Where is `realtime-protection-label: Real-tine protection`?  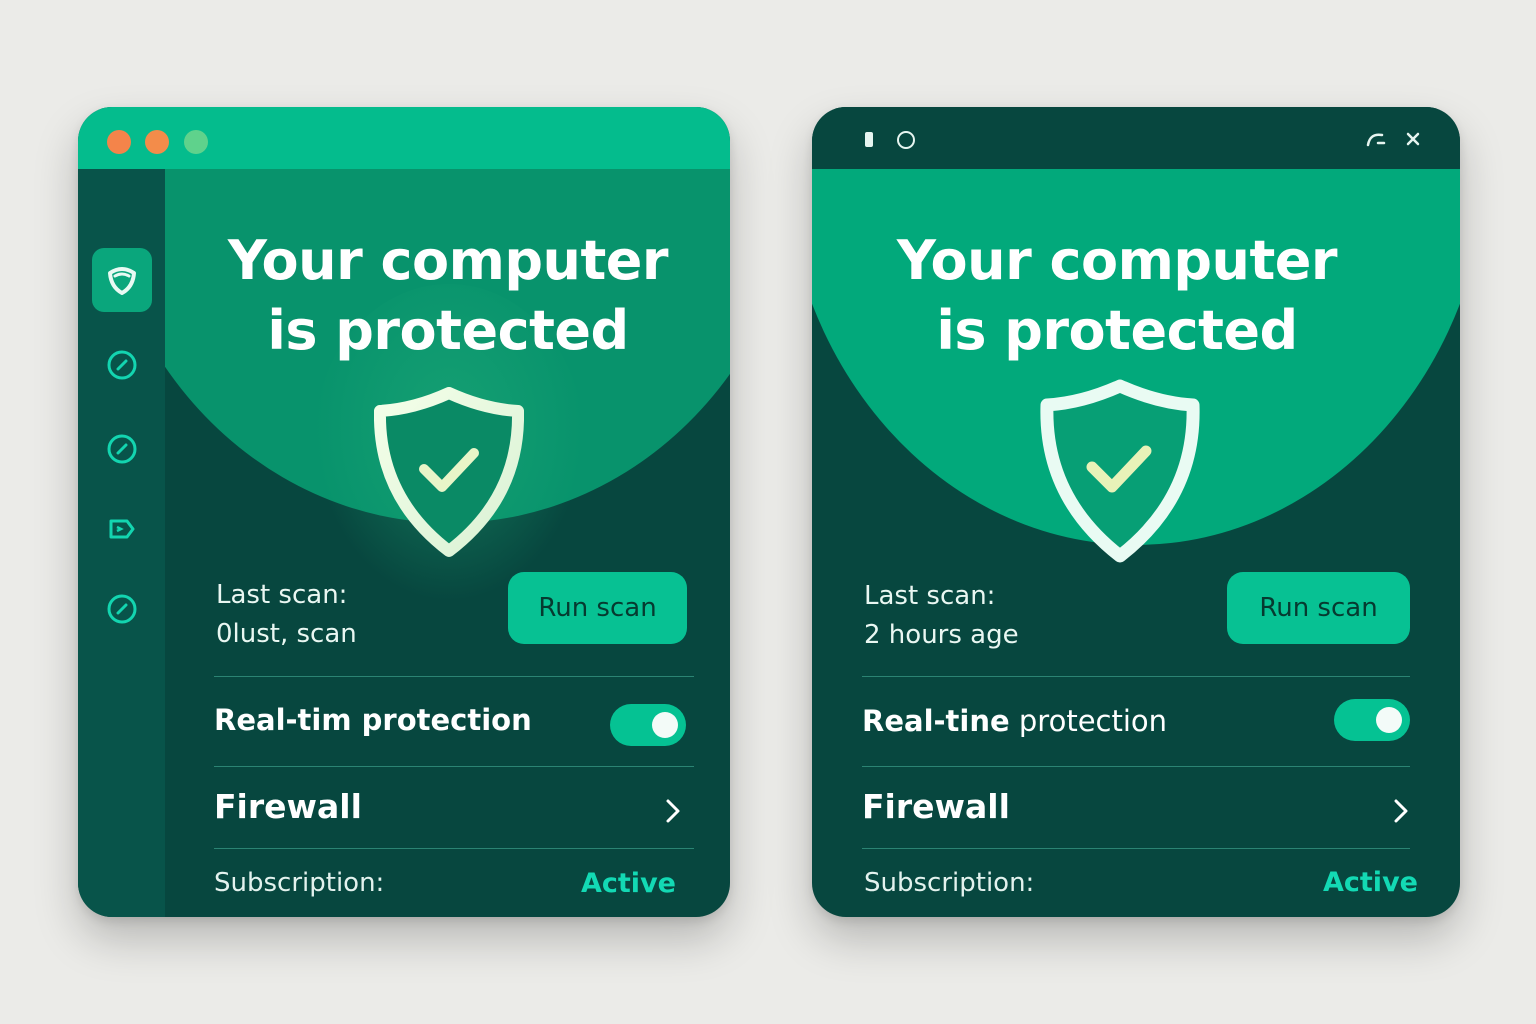
realtime-protection-label: Real-tine protection is located at coordinates (1014, 721).